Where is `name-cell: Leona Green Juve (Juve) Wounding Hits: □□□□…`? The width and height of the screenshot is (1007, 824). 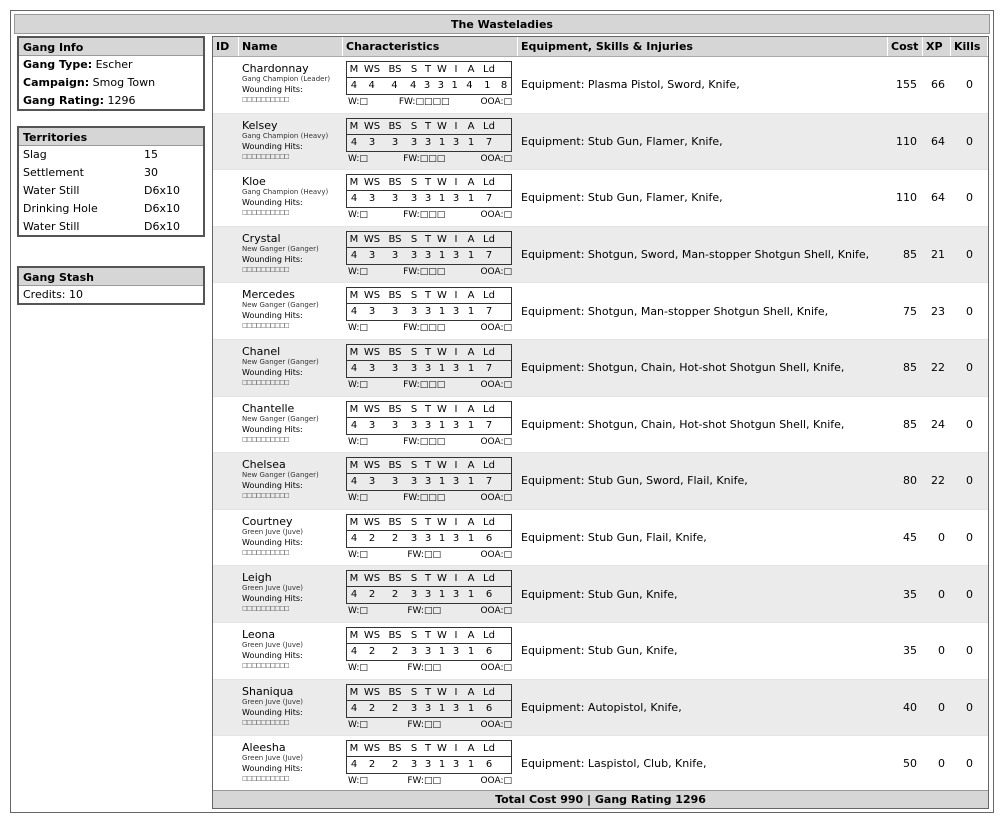 name-cell: Leona Green Juve (Juve) Wounding Hits: □□□□… is located at coordinates (291, 651).